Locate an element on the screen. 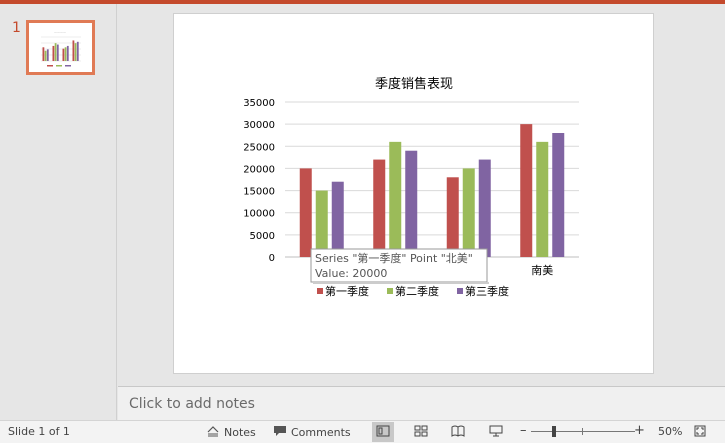  reading-view-icon is located at coordinates (458, 432).